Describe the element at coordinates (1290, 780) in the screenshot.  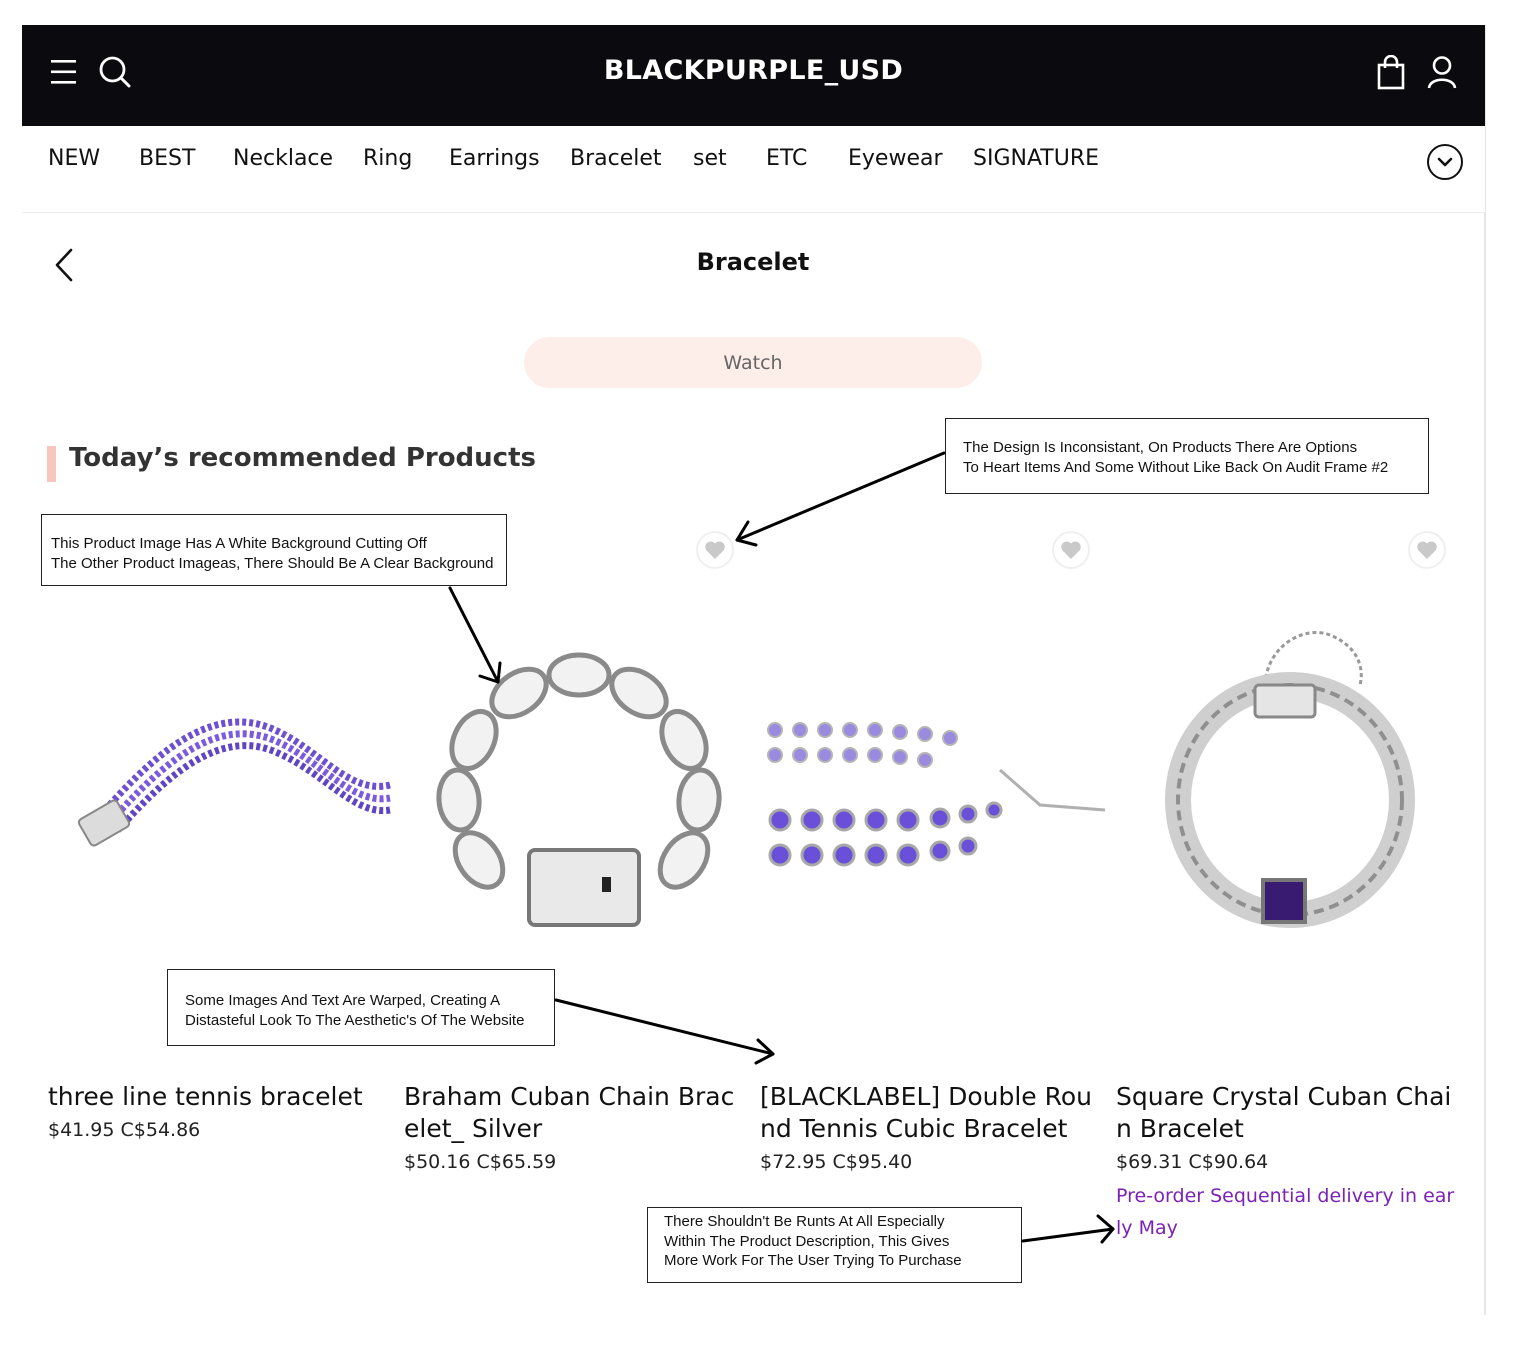
I see `product-image-square-crystal-cuban-bracelet` at that location.